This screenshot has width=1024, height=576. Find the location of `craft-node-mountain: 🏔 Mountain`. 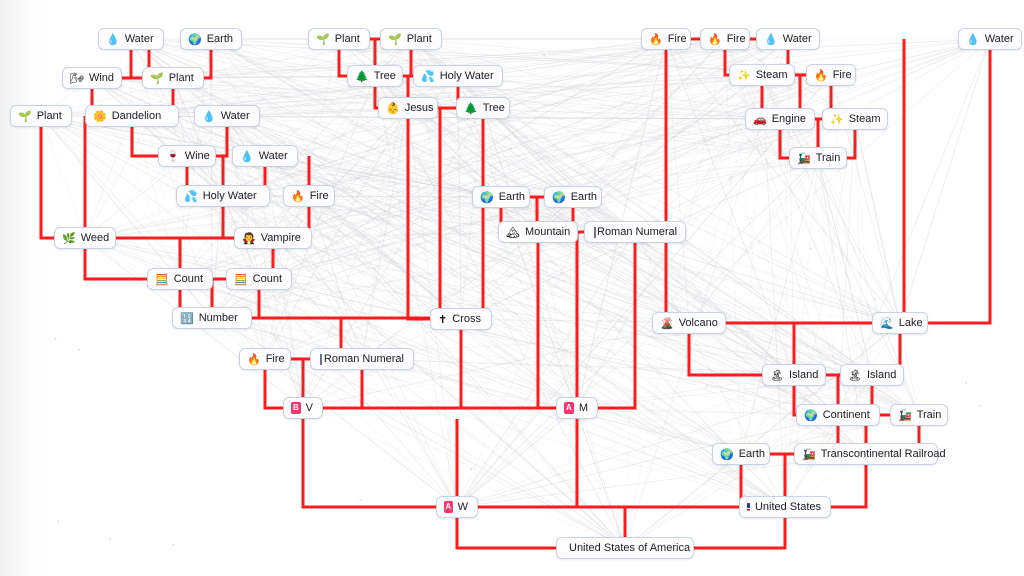

craft-node-mountain: 🏔 Mountain is located at coordinates (538, 232).